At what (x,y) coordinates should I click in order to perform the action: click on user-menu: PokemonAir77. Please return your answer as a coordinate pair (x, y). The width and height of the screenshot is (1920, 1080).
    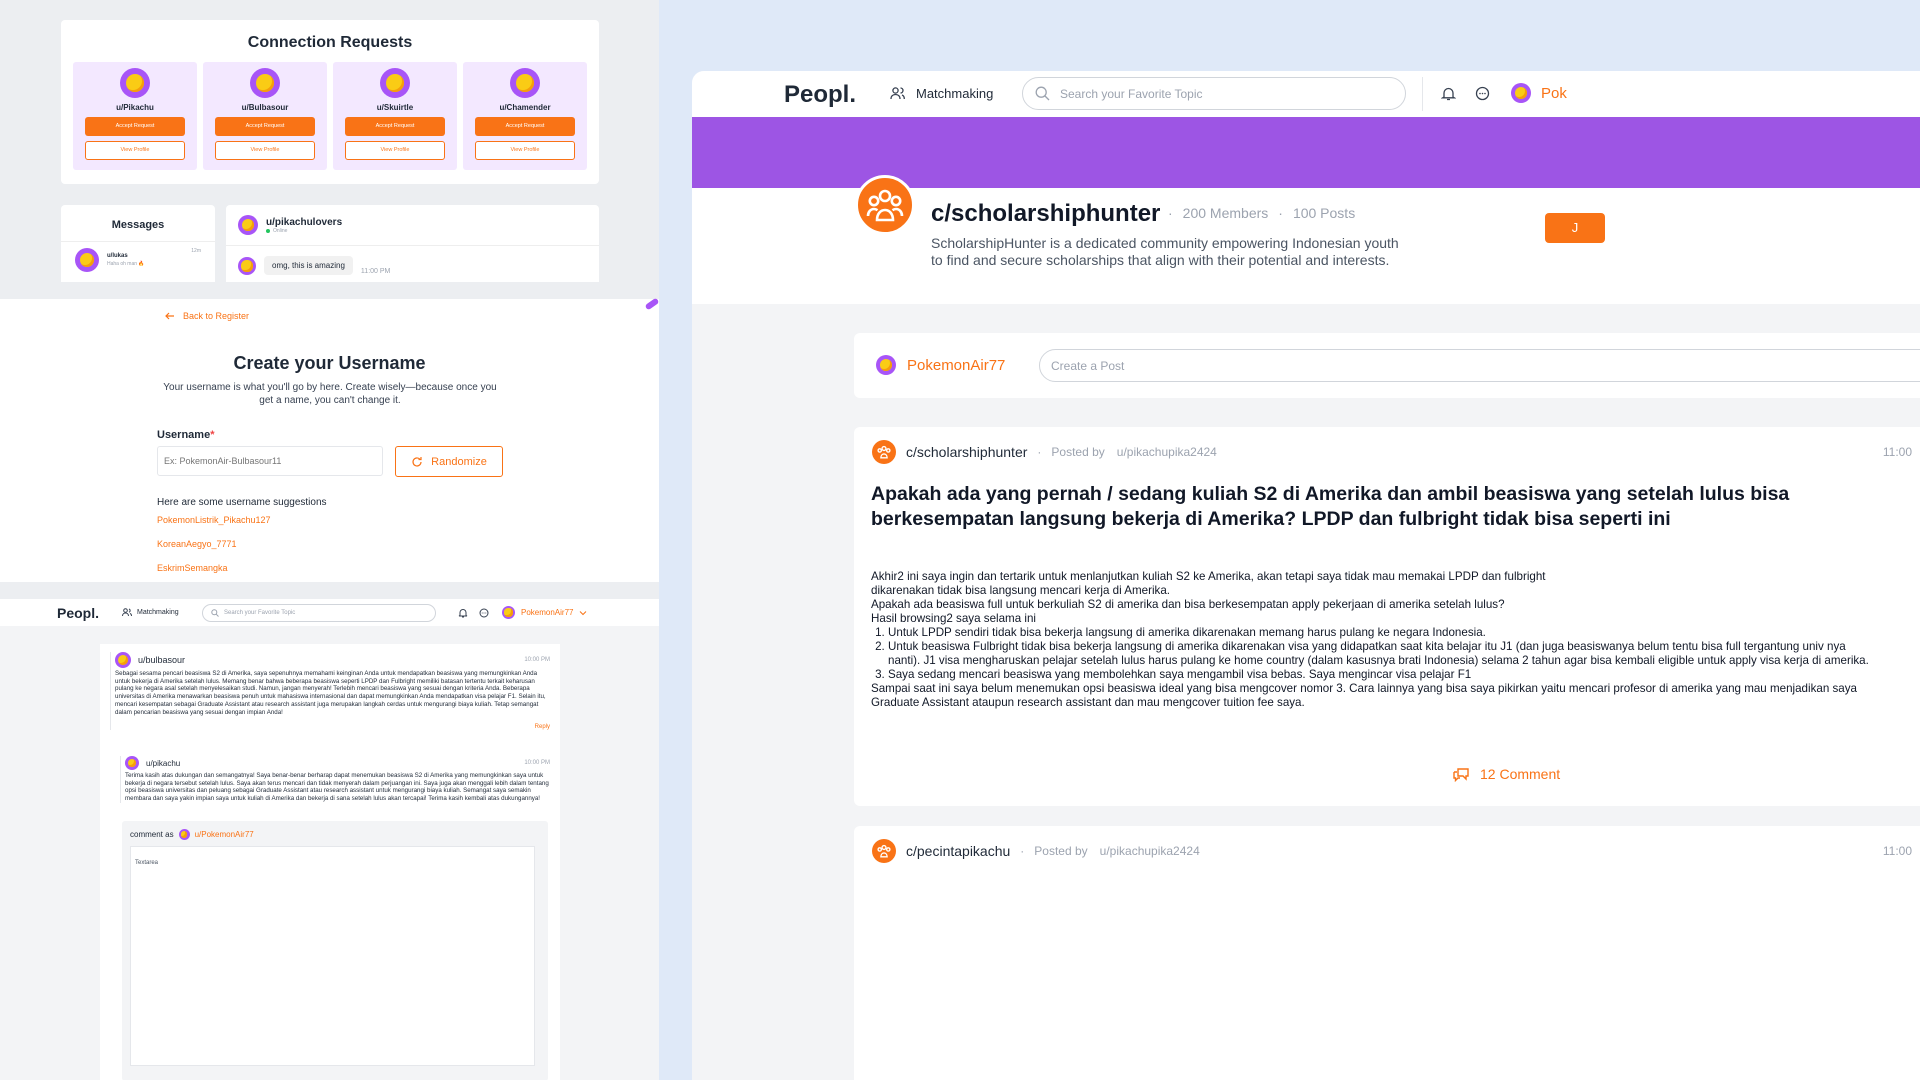
    Looking at the image, I should click on (544, 612).